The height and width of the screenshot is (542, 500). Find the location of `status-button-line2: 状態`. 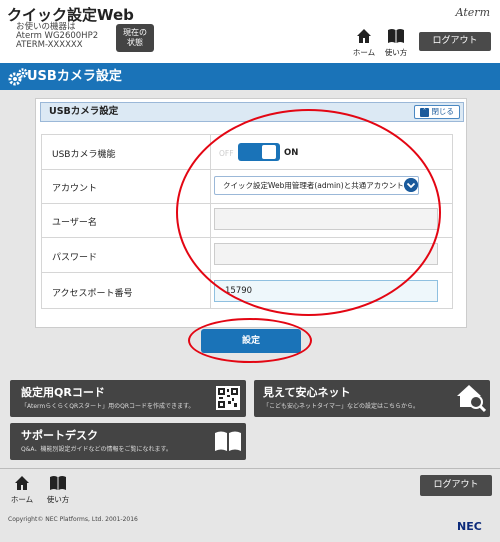

status-button-line2: 状態 is located at coordinates (135, 42).